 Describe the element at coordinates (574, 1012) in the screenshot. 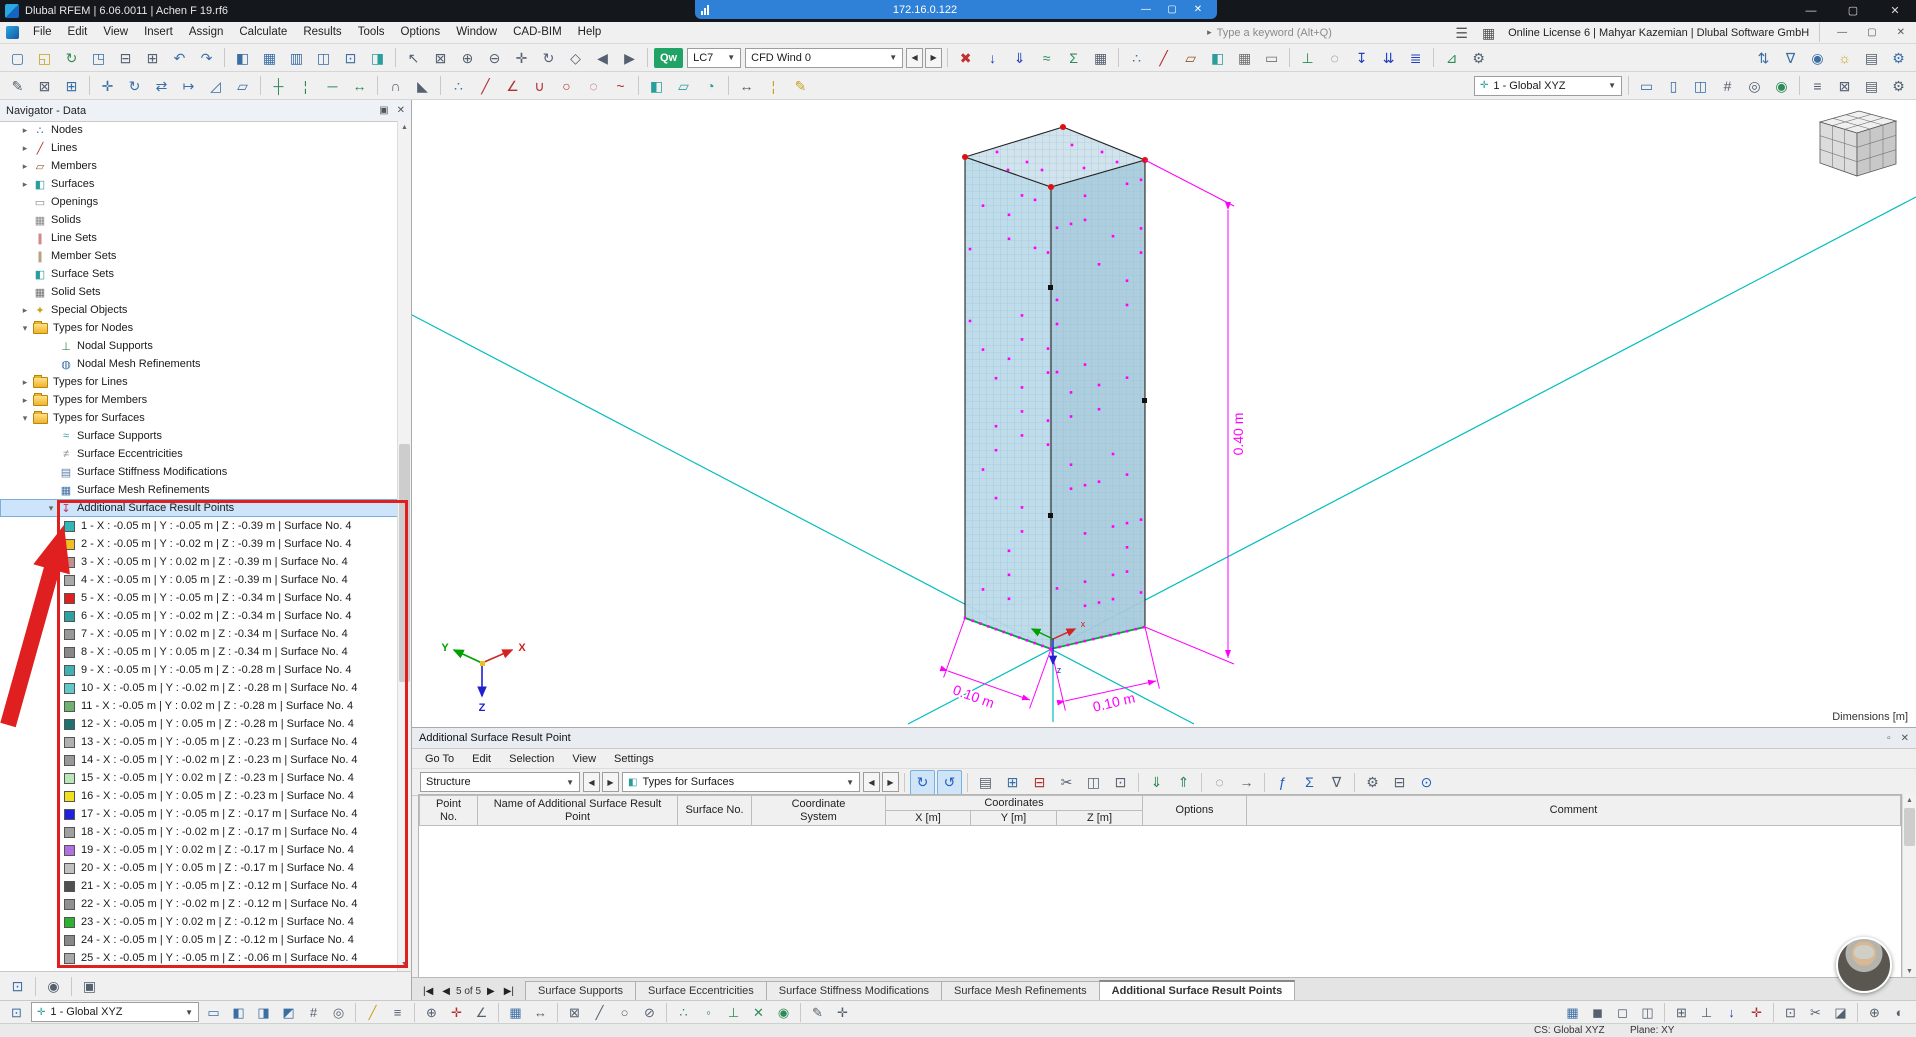

I see `select-window-icon: ⊠` at that location.